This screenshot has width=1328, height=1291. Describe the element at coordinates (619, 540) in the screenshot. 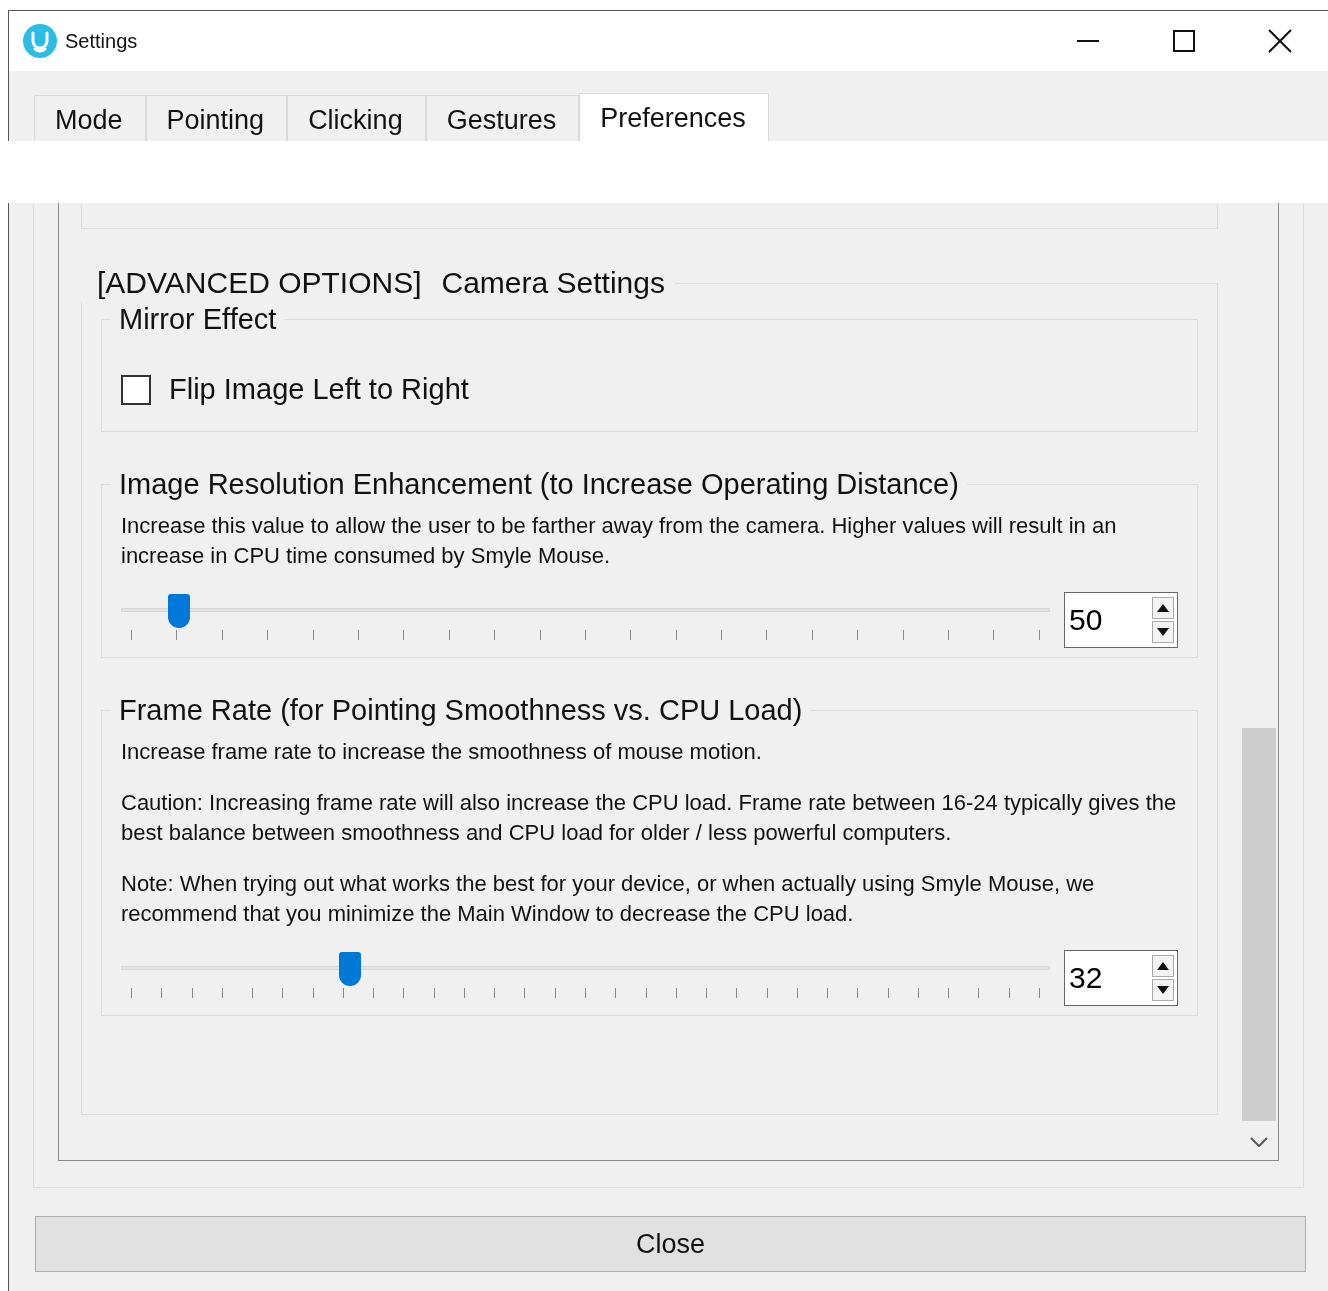

I see `description-text: Increase this value to allow the user to be farther away from the camera. Higher values will result in an increase in CPU time consumed by Smyle Mouse.` at that location.